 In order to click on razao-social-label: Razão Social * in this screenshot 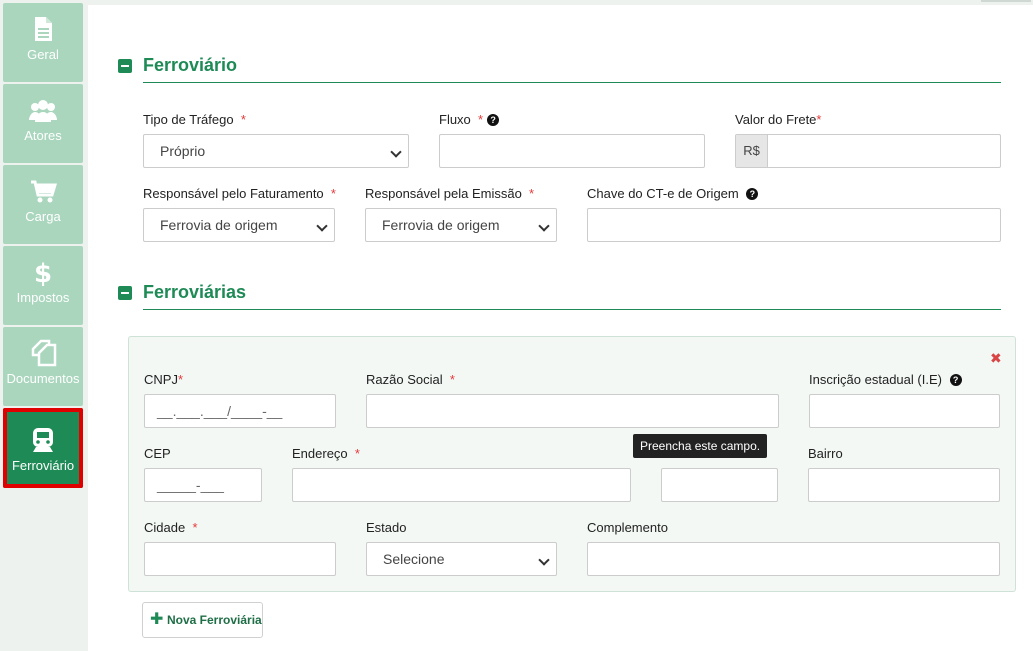, I will do `click(410, 379)`.